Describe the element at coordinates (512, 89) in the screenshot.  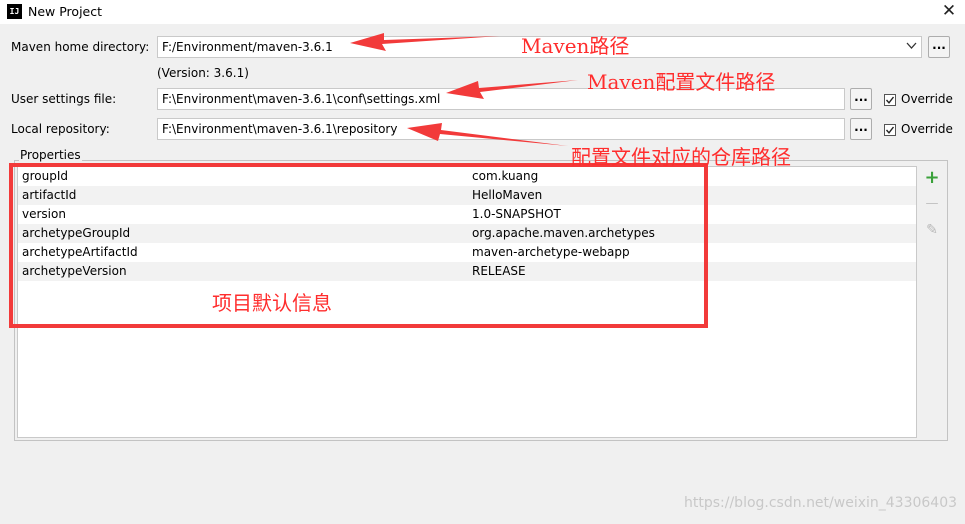
I see `arrow-to-settings-file` at that location.